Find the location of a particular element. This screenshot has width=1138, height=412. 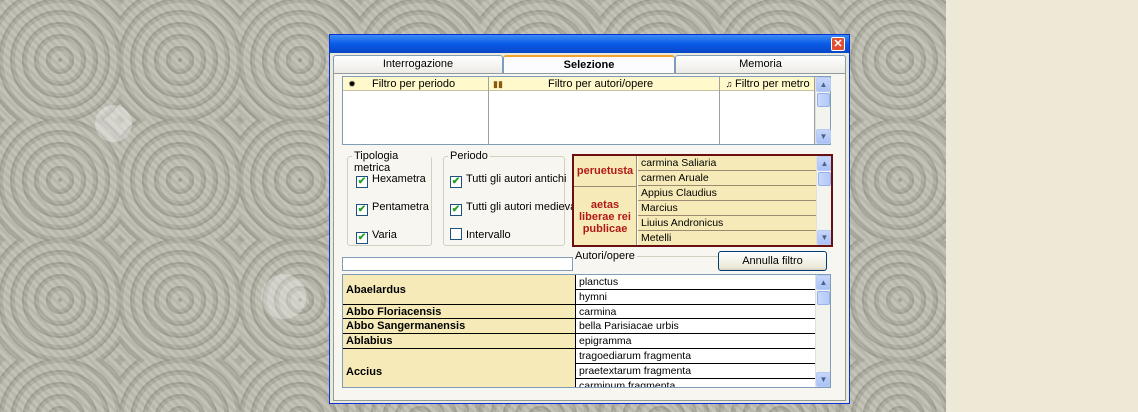

checkbox-label: Pentametra is located at coordinates (400, 207).